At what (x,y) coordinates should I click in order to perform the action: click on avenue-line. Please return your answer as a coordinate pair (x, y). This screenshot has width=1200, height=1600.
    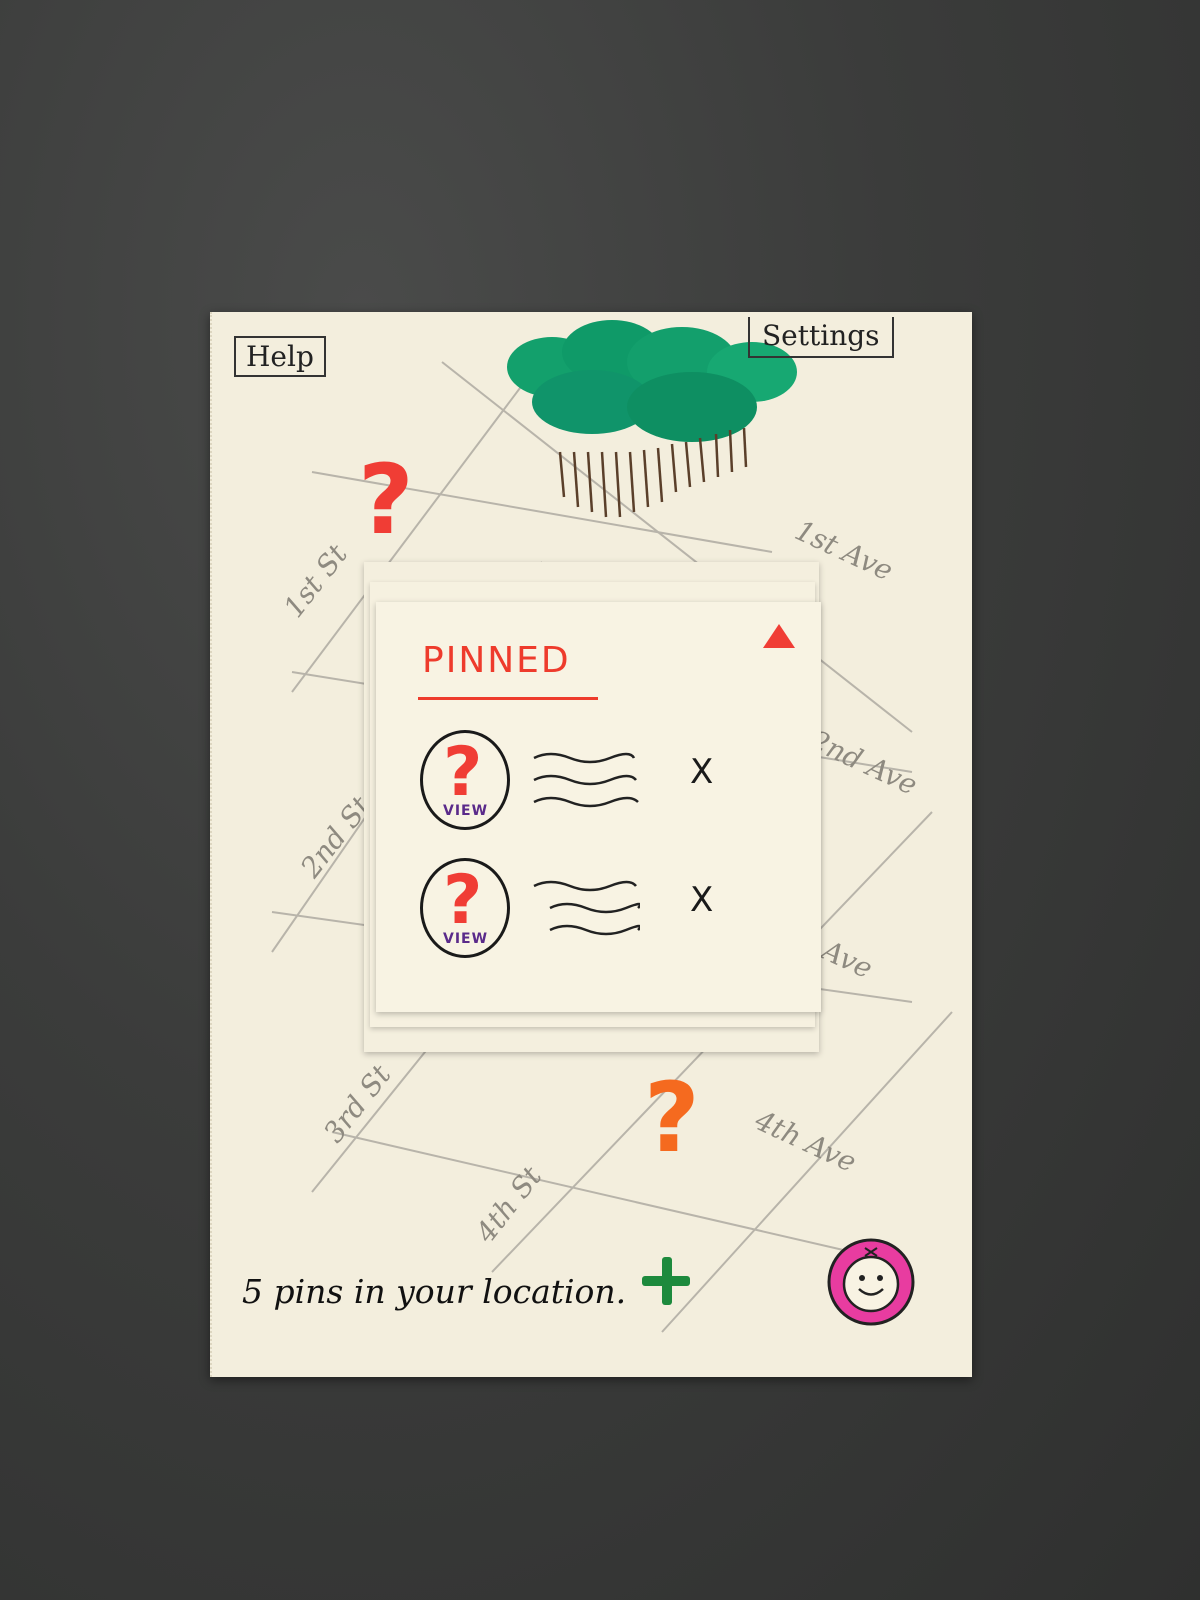
    Looking at the image, I should click on (592, 1192).